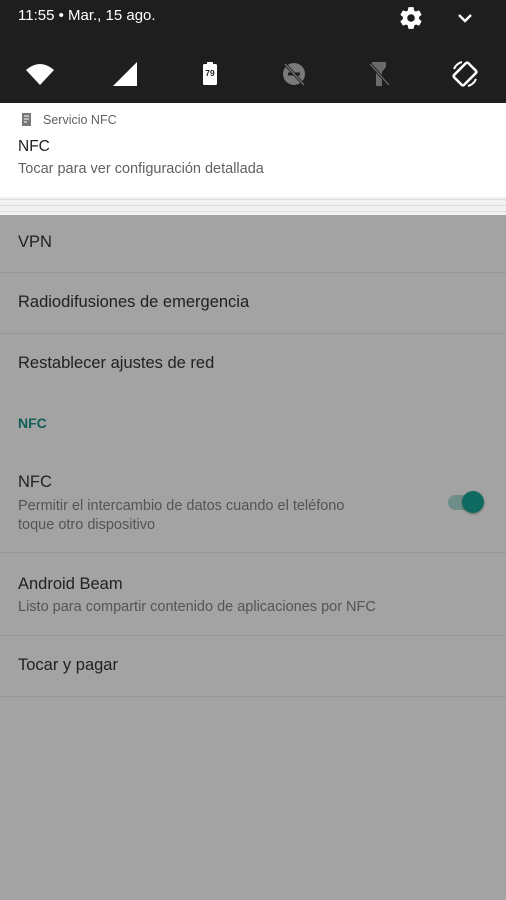  What do you see at coordinates (80, 119) in the screenshot?
I see `notification-app-name: Servicio NFC` at bounding box center [80, 119].